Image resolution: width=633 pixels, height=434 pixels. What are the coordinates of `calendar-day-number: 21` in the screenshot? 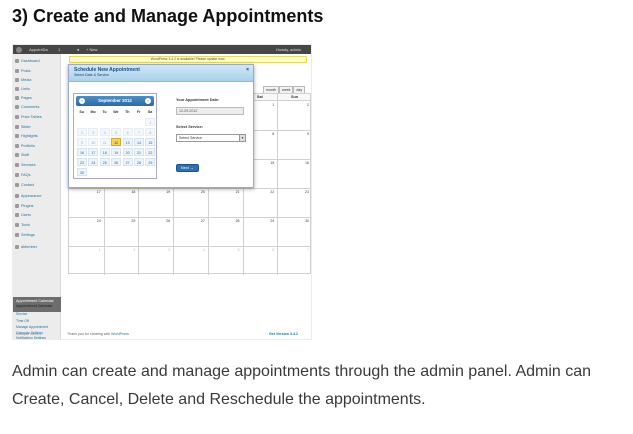 It's located at (235, 192).